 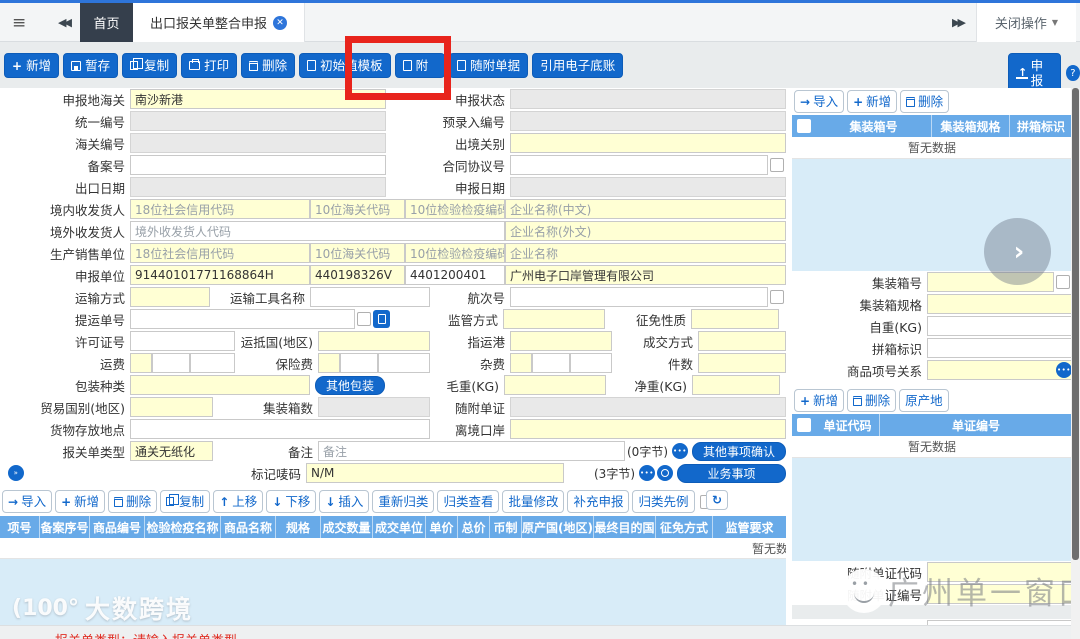 What do you see at coordinates (20, 527) in the screenshot?
I see `col-item-no: 项号` at bounding box center [20, 527].